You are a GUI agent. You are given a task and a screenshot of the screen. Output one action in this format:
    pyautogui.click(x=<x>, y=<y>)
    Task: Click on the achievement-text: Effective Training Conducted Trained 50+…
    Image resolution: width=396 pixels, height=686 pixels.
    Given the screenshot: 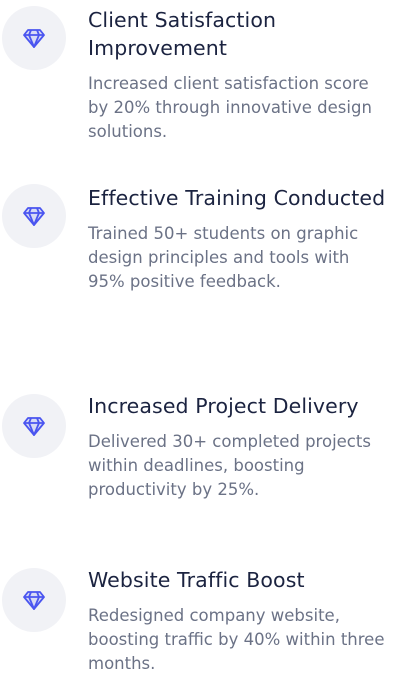 What is the action you would take?
    pyautogui.click(x=238, y=239)
    